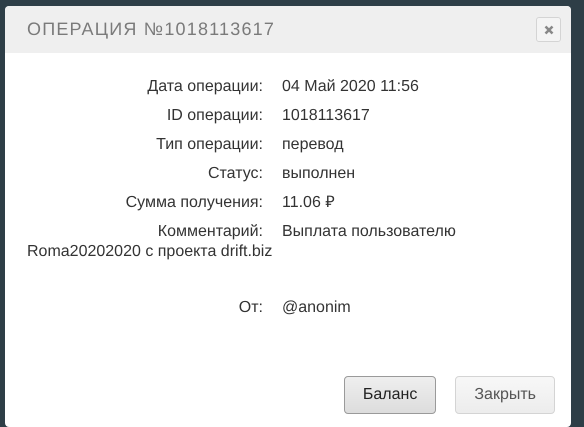 Image resolution: width=584 pixels, height=427 pixels. Describe the element at coordinates (214, 116) in the screenshot. I see `field-label: ID операции:` at that location.